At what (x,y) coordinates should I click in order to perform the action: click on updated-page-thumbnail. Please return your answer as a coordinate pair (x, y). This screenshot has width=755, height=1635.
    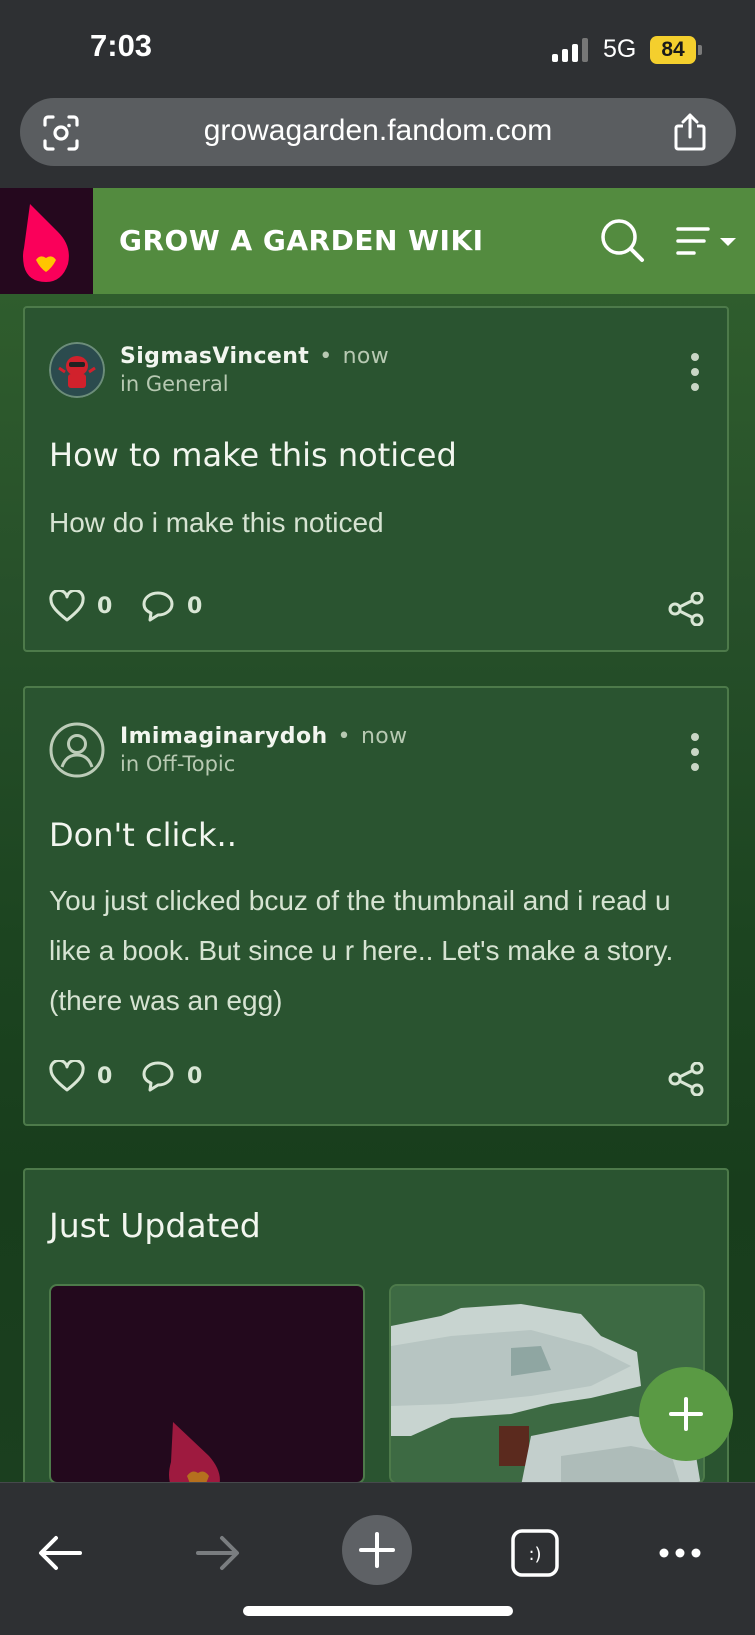
    Looking at the image, I should click on (207, 1384).